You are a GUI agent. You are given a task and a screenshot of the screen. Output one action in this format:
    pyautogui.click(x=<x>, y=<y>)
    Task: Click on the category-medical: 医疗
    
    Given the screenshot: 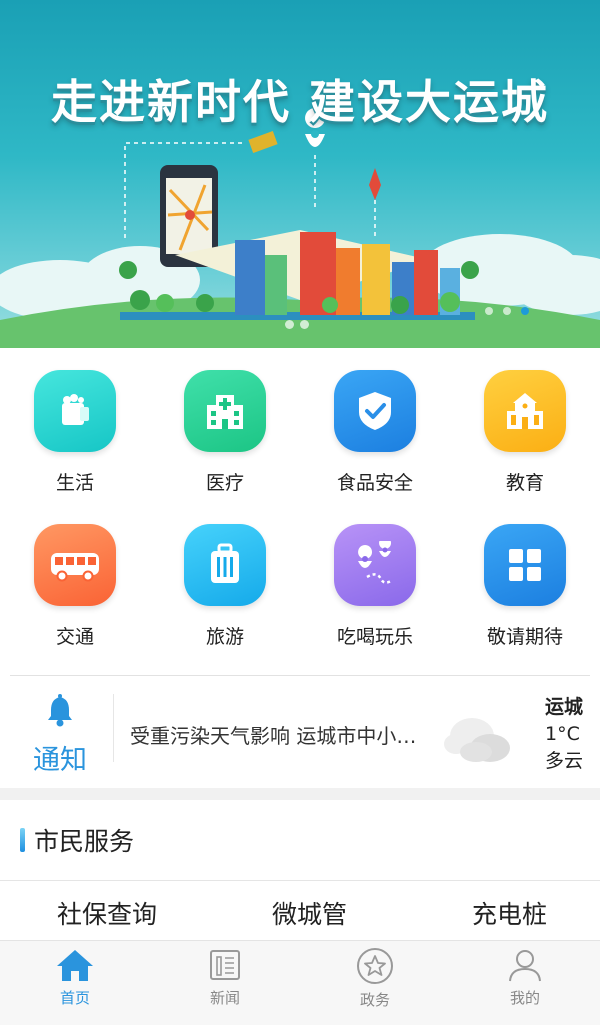 What is the action you would take?
    pyautogui.click(x=225, y=432)
    